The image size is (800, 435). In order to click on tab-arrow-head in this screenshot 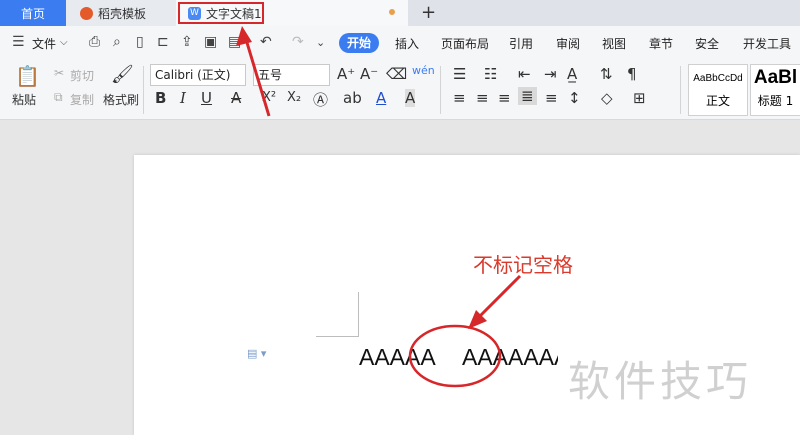, I will do `click(244, 36)`.